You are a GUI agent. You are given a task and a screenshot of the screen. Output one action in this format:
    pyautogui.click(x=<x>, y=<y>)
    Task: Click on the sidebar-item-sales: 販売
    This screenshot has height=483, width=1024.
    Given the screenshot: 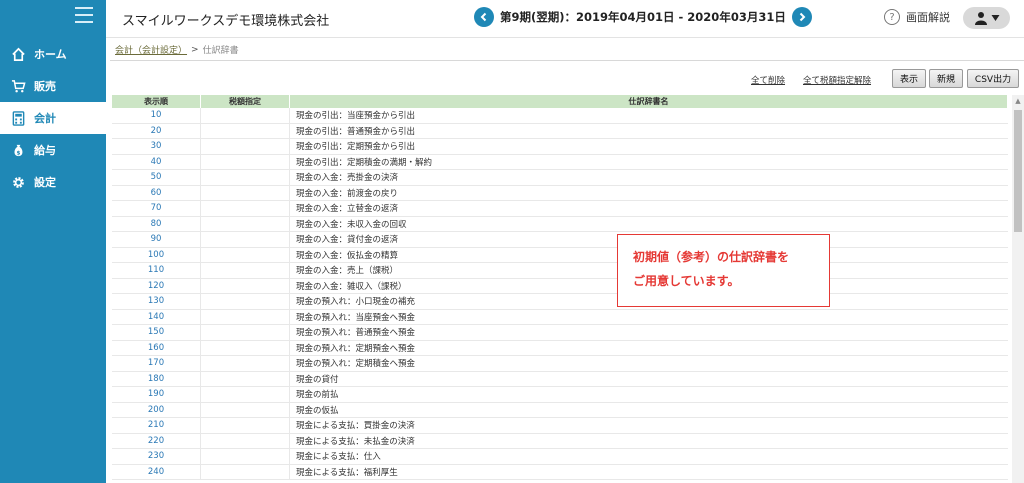 What is the action you would take?
    pyautogui.click(x=53, y=86)
    